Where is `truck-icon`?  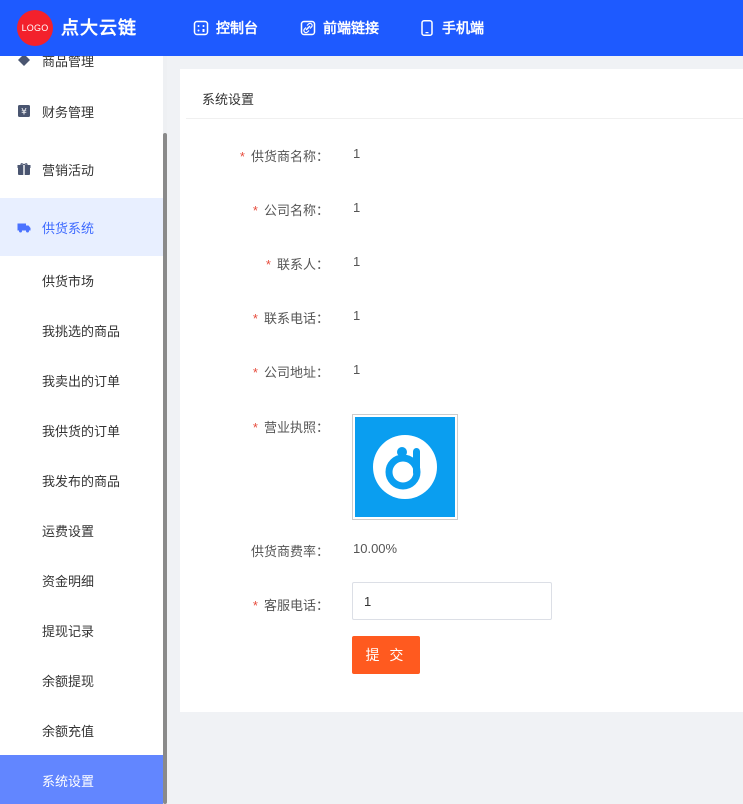
truck-icon is located at coordinates (24, 227).